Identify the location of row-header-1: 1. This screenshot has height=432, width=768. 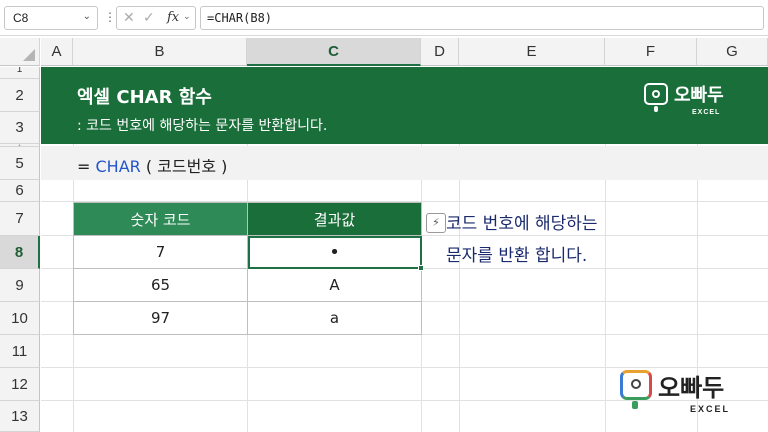
(20, 73).